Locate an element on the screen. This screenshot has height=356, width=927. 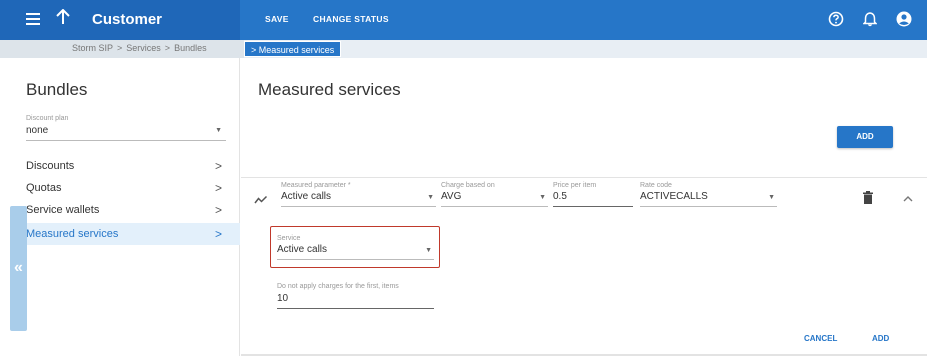
trash-icon is located at coordinates (868, 197).